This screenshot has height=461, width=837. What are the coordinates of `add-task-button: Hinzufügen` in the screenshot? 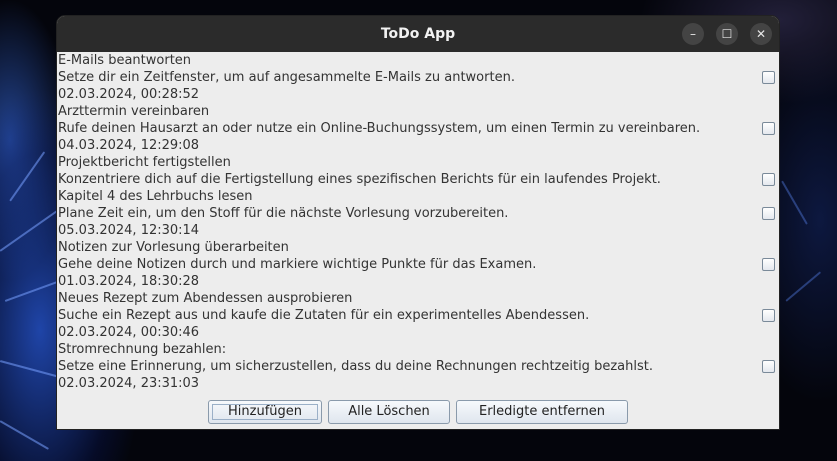 It's located at (265, 412).